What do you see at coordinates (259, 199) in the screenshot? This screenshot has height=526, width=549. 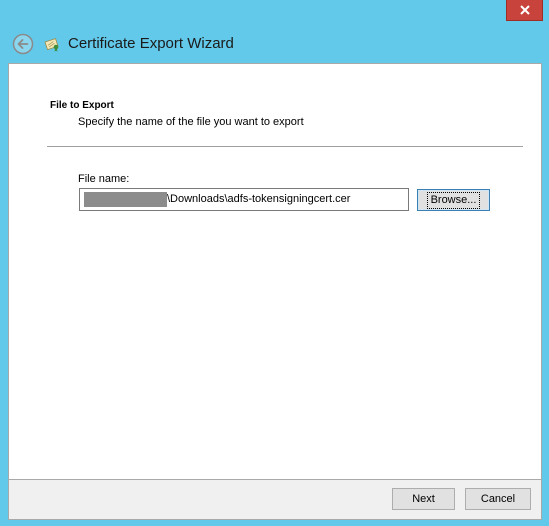 I see `file-name-value: \Downloads\adfs-tokensigningcert.cer` at bounding box center [259, 199].